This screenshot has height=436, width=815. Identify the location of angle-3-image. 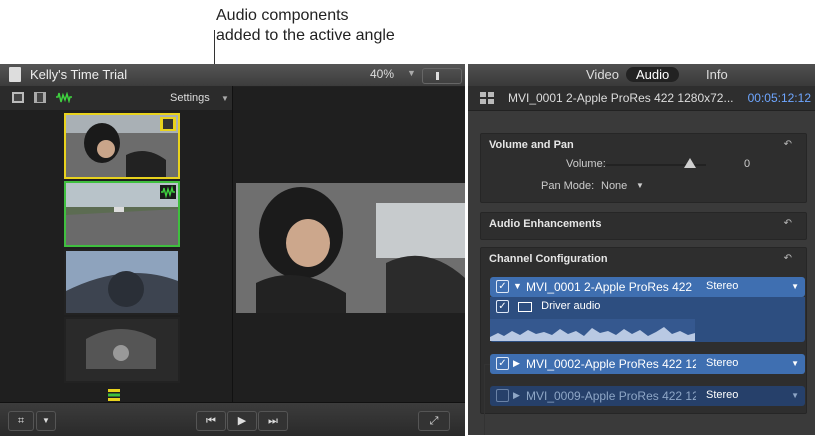
(122, 282).